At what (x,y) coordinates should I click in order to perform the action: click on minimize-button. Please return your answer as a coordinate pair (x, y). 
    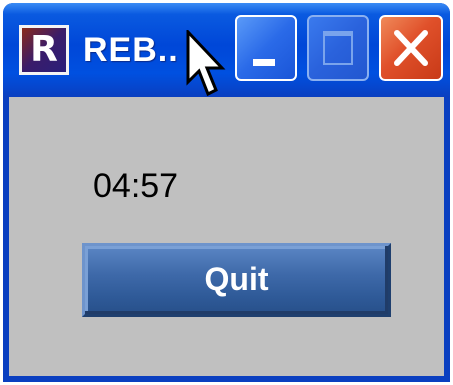
    Looking at the image, I should click on (266, 48).